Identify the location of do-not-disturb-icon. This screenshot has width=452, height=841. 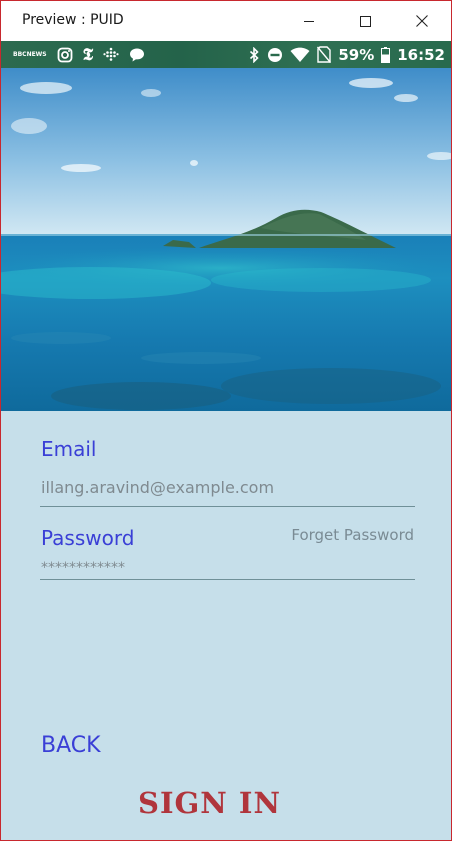
(275, 55).